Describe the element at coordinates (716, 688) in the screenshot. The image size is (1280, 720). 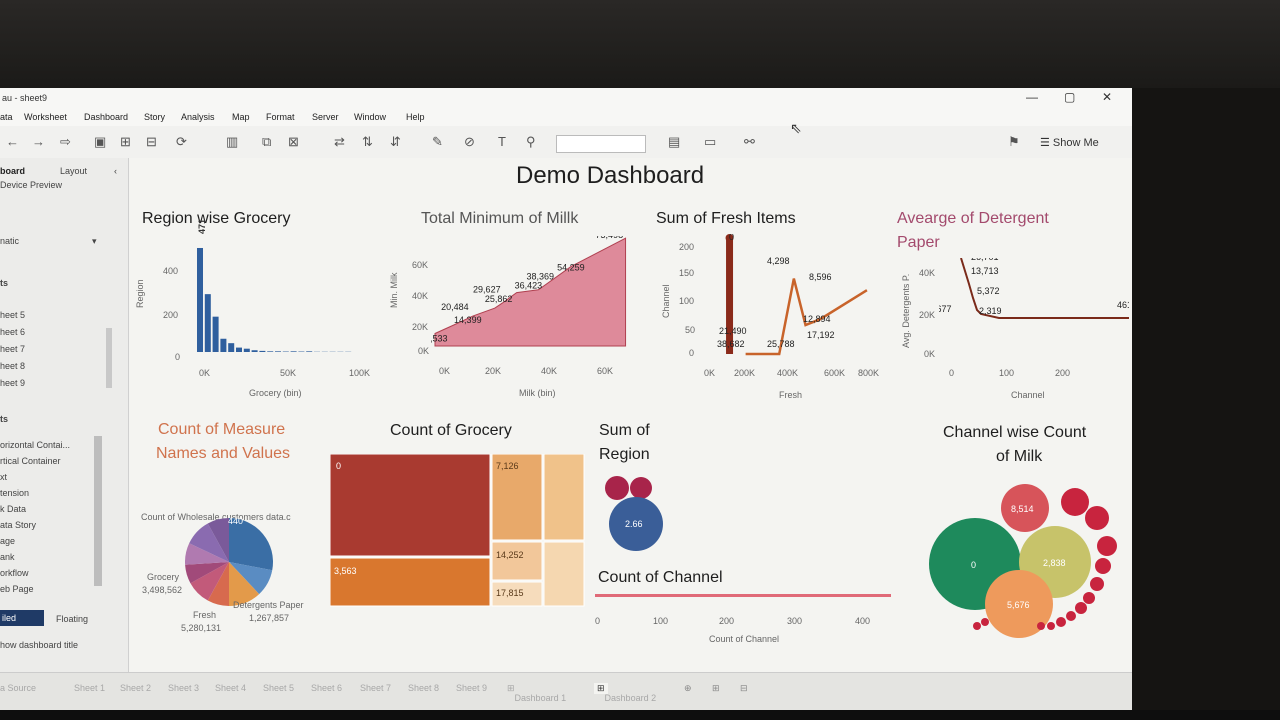
I see `new-dashboard-tab-icon: ⊞` at that location.